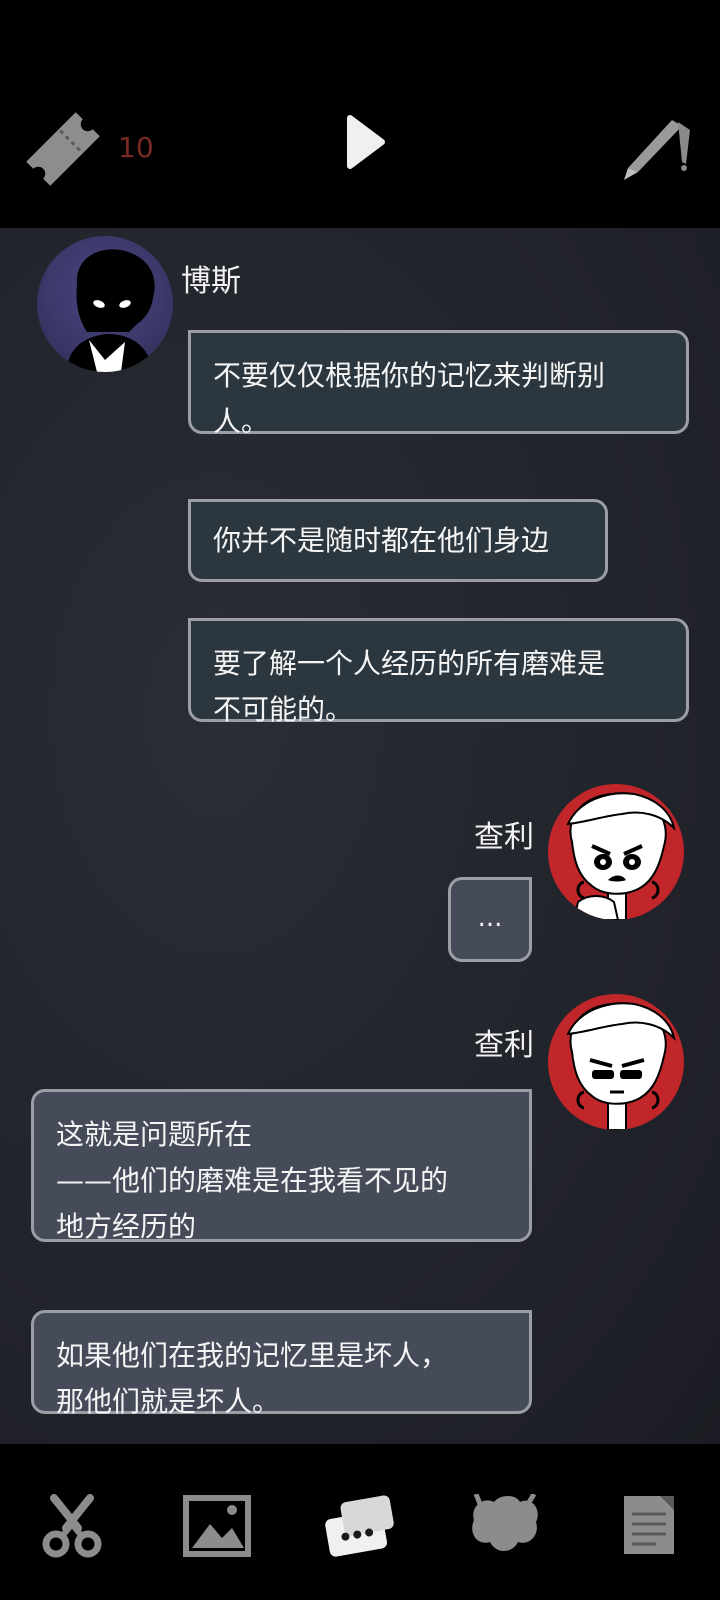 Image resolution: width=720 pixels, height=1600 pixels. I want to click on charlie-message-2: 如果他们在我的记忆里是坏人， 那他们就是坏人。, so click(281, 1364).